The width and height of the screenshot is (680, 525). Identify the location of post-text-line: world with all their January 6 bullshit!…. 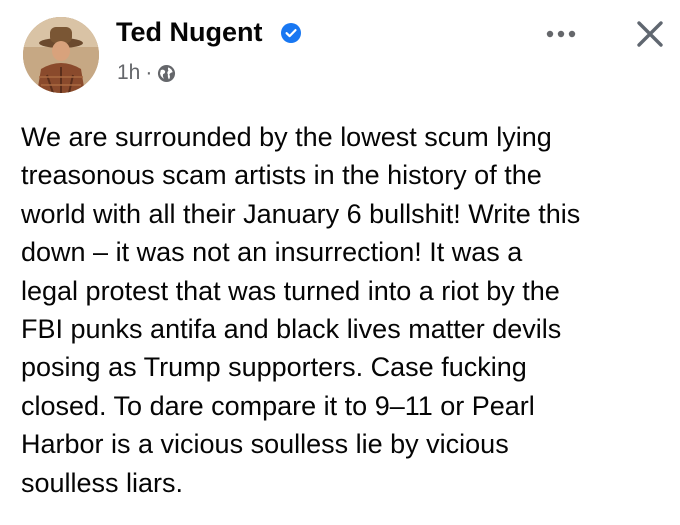
(301, 213).